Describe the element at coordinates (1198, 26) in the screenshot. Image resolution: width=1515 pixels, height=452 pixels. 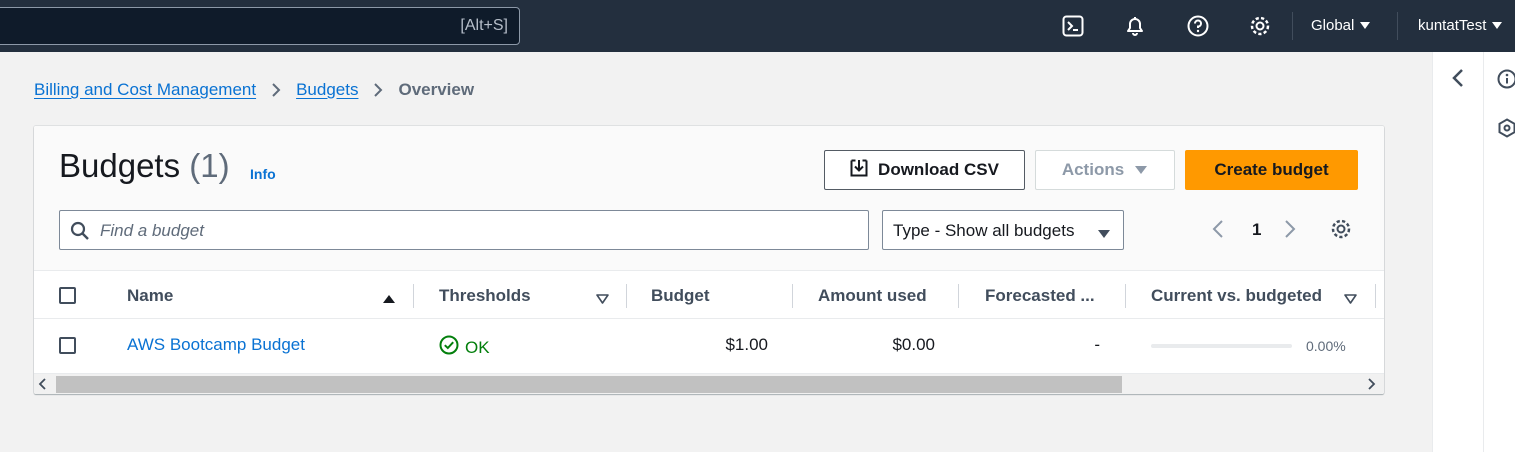
I see `help-icon` at that location.